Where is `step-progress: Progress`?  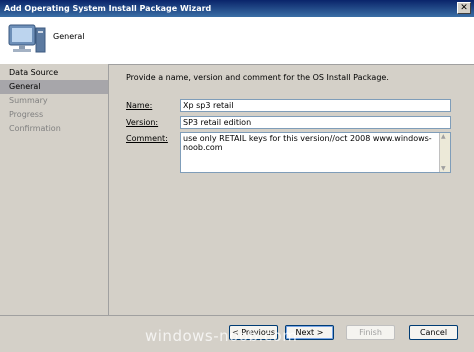
step-progress: Progress is located at coordinates (26, 114).